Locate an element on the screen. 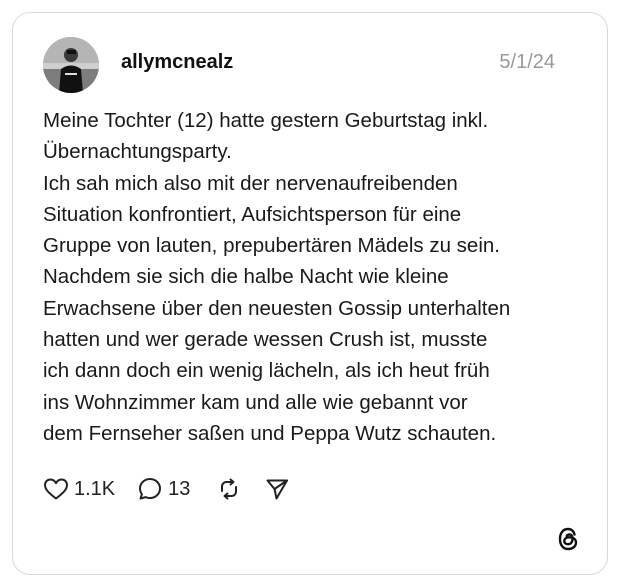  like-count: 1.1K is located at coordinates (95, 488).